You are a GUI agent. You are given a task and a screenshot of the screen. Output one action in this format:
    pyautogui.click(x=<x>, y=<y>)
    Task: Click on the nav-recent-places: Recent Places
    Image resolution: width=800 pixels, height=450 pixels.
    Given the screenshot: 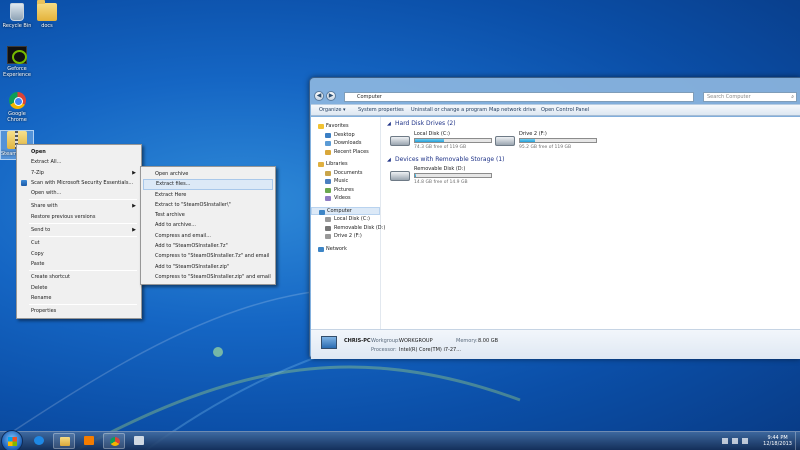 What is the action you would take?
    pyautogui.click(x=345, y=152)
    